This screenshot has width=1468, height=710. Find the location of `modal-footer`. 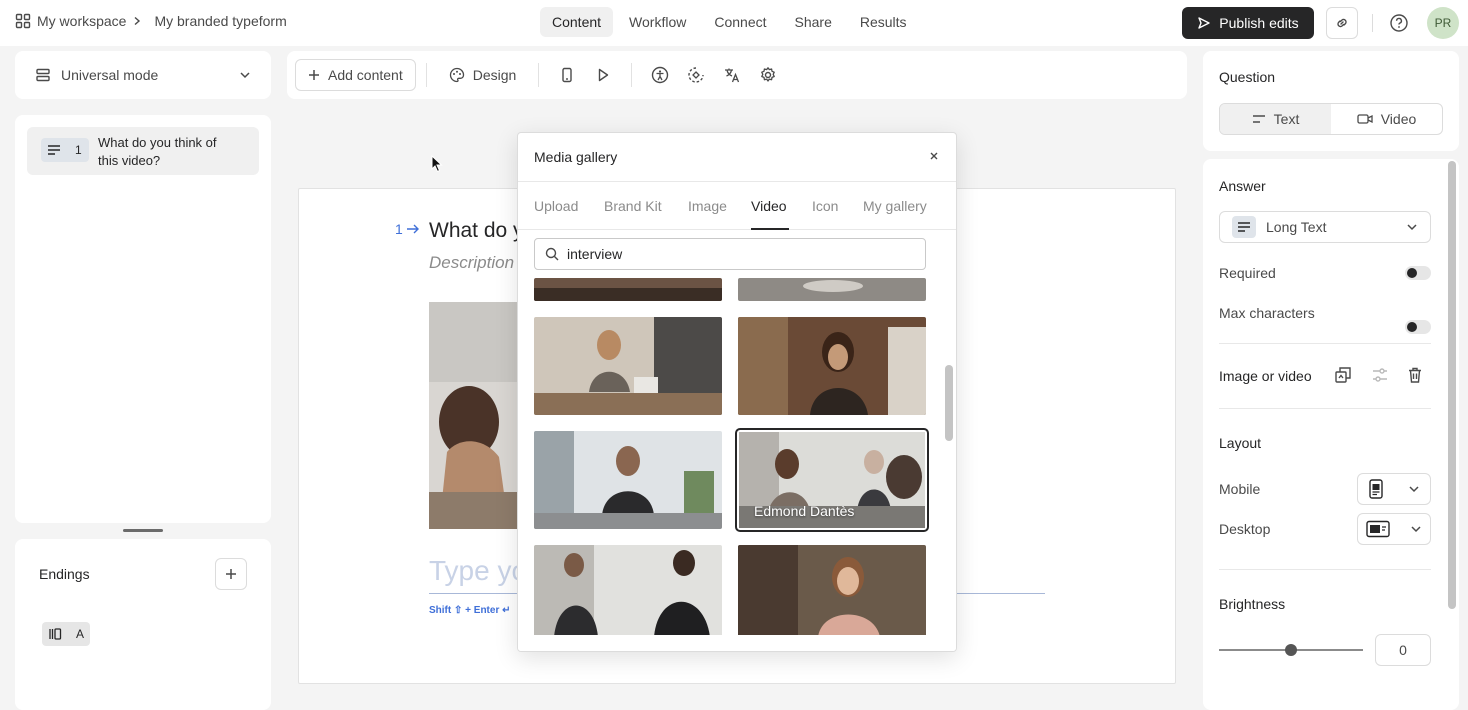

modal-footer is located at coordinates (737, 643).